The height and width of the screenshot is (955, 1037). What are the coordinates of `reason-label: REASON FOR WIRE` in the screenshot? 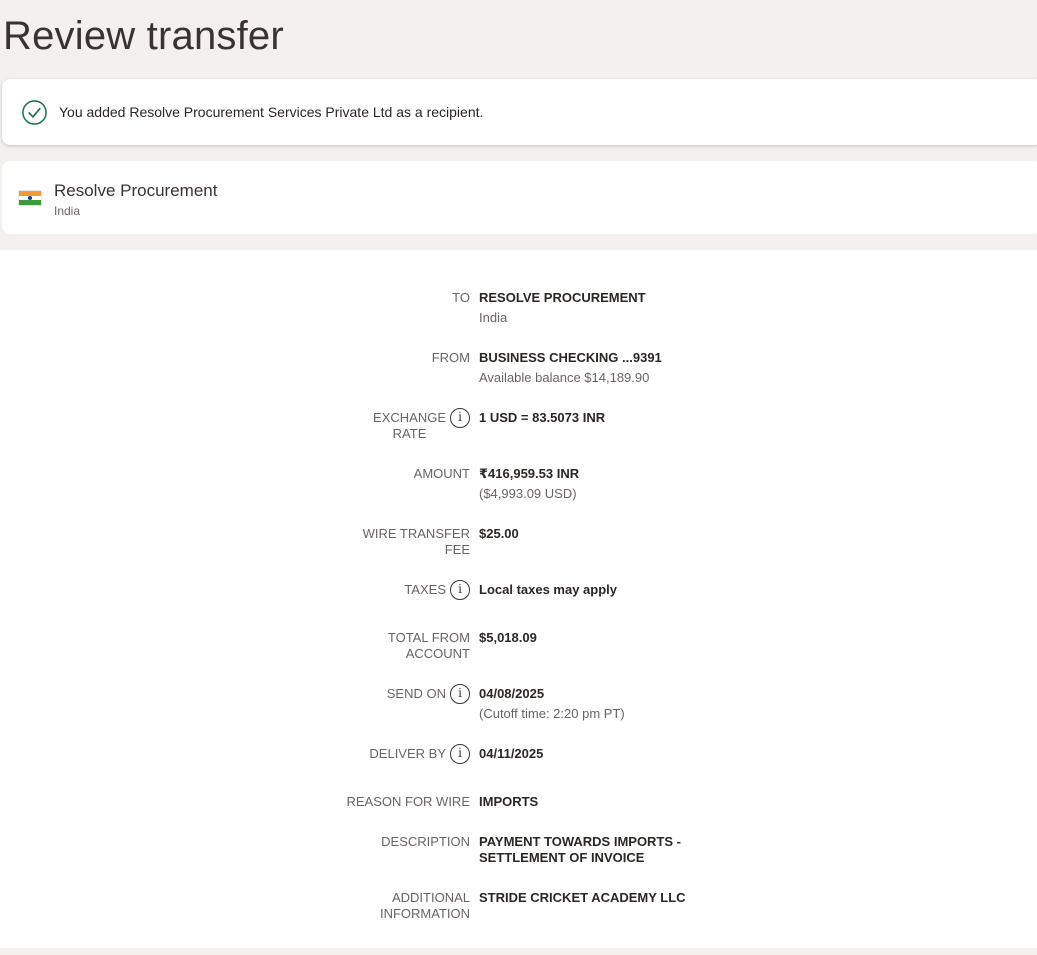 It's located at (408, 801).